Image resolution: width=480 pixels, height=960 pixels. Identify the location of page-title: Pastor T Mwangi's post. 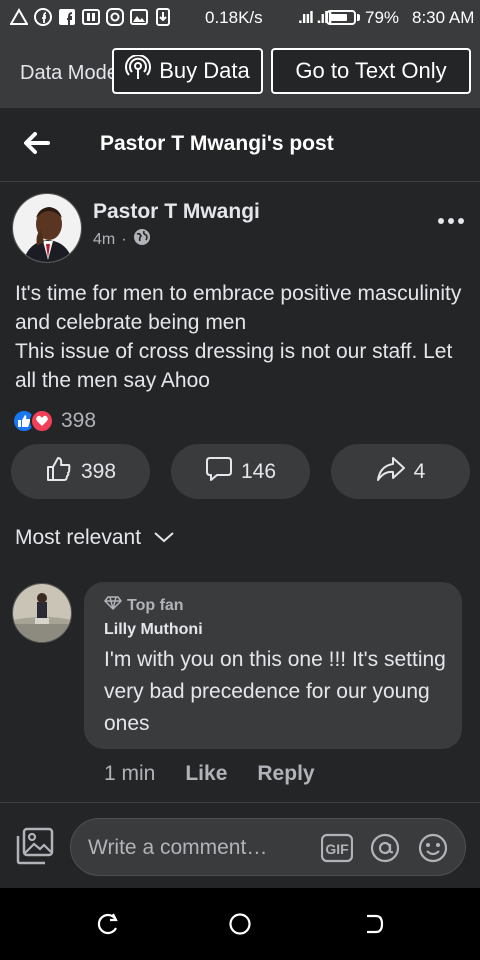
(217, 143).